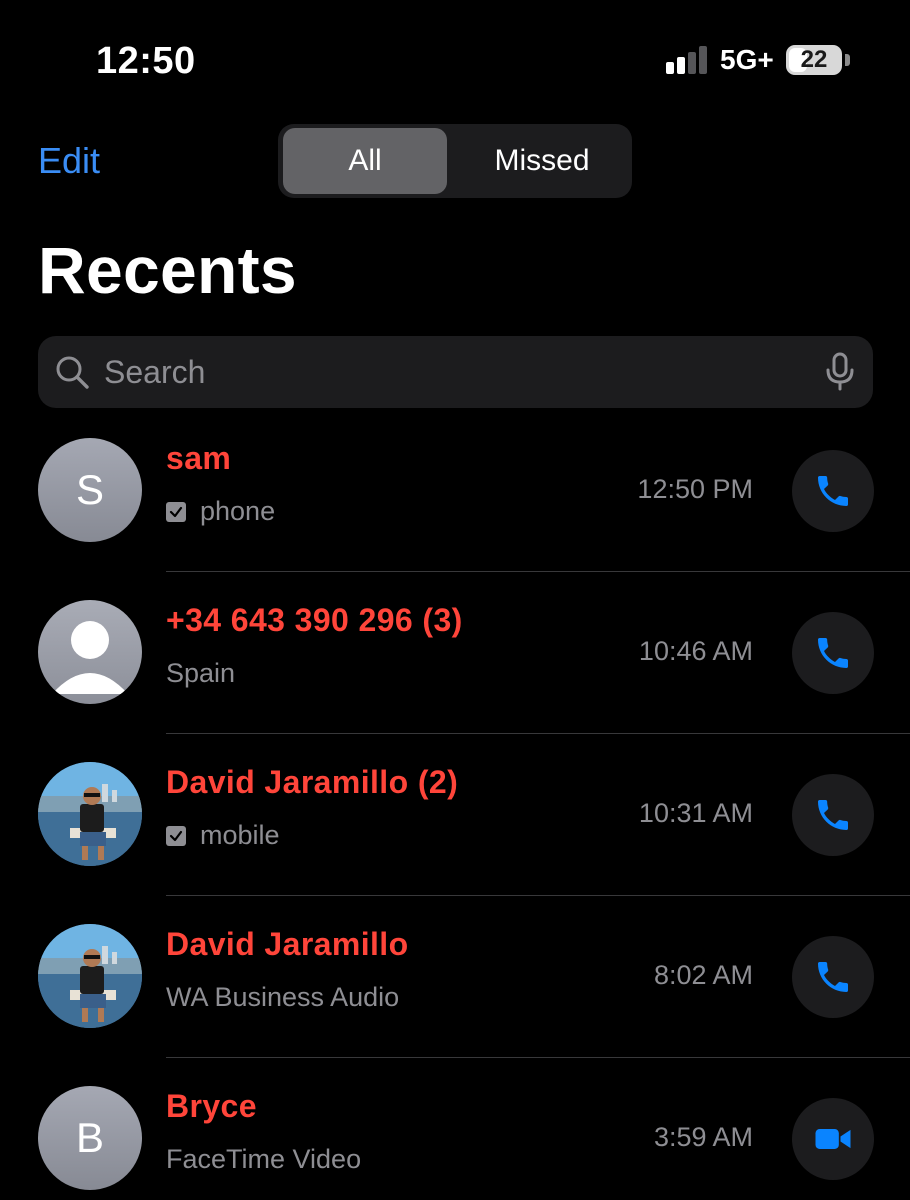 This screenshot has height=1200, width=910. I want to click on call-detail: WA Business Audio, so click(282, 997).